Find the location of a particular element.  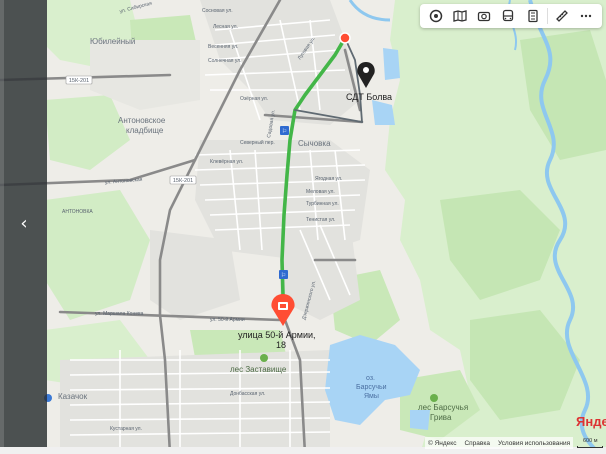

street-label: Солнечная ул. is located at coordinates (225, 61).